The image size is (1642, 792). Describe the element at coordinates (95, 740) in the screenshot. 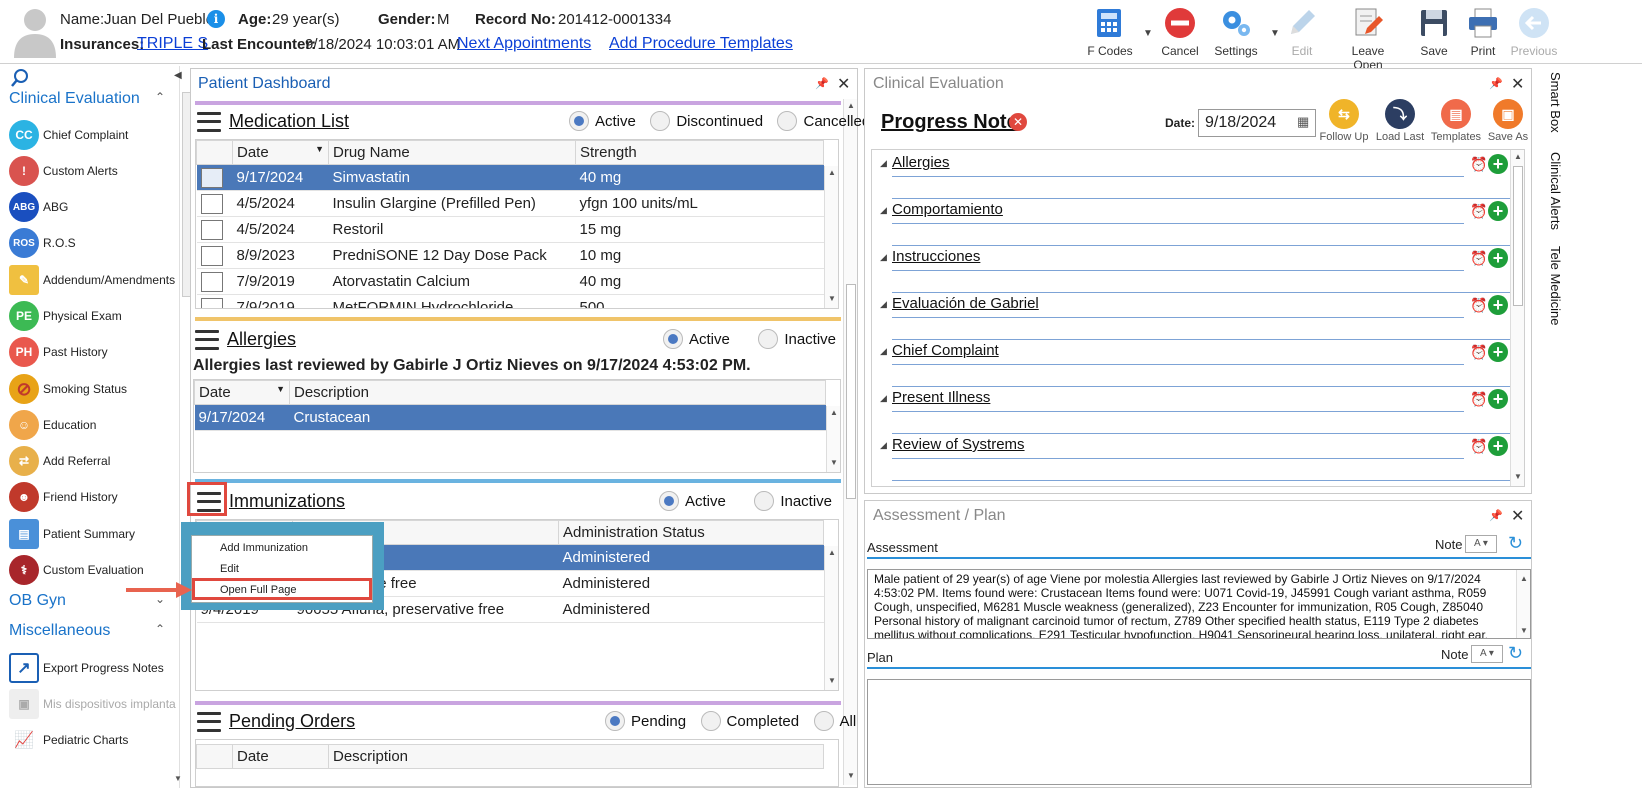

I see `nav-item-pediatric-charts: 📈 Pediatric Charts` at that location.